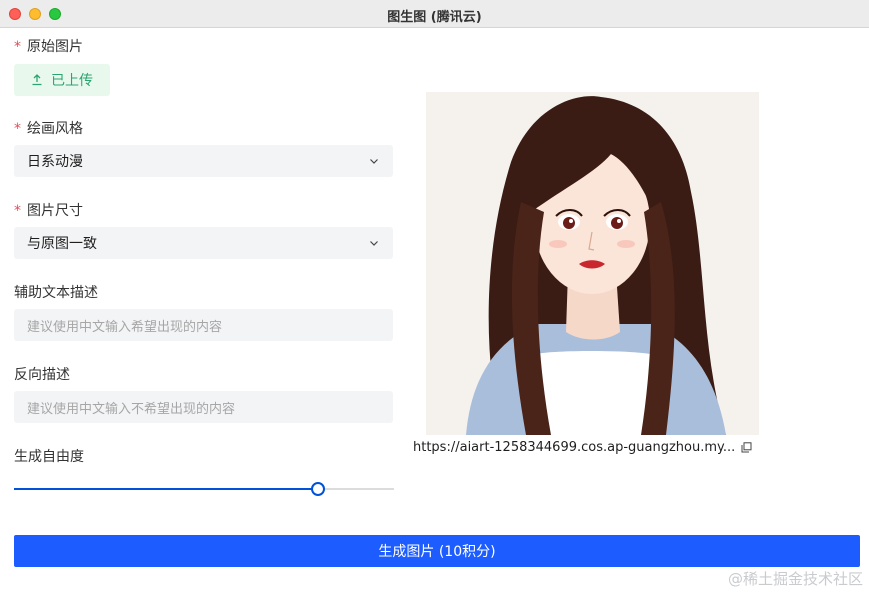  Describe the element at coordinates (56, 293) in the screenshot. I see `prompt-label: 辅助文本描述` at that location.